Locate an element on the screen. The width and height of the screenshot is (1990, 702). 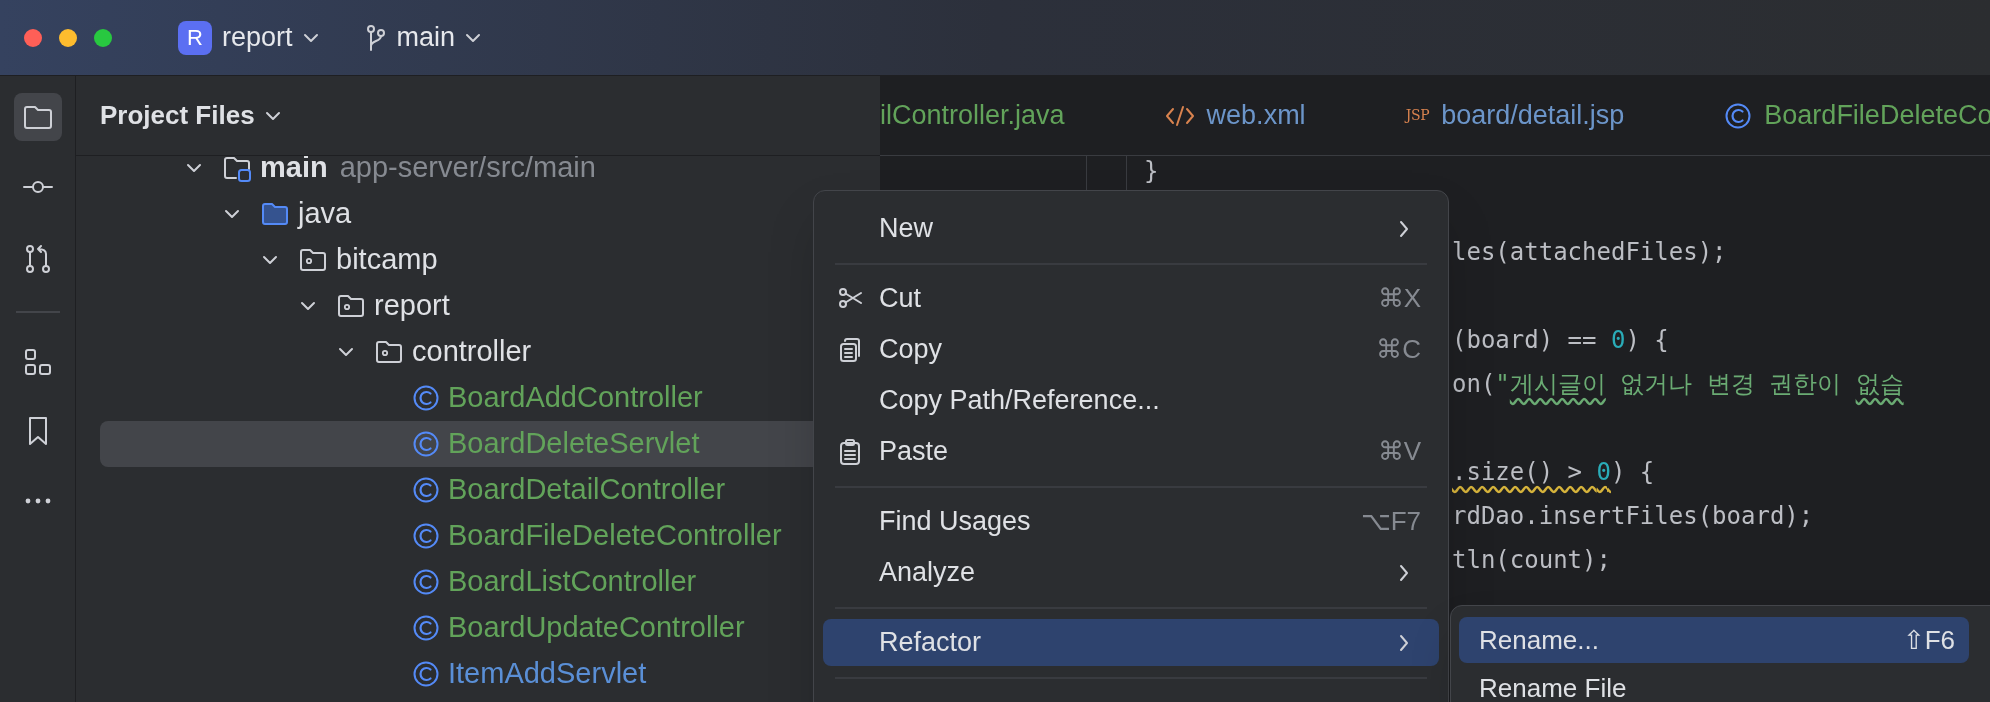
shortcut-label: ⇧F6 is located at coordinates (1928, 640).